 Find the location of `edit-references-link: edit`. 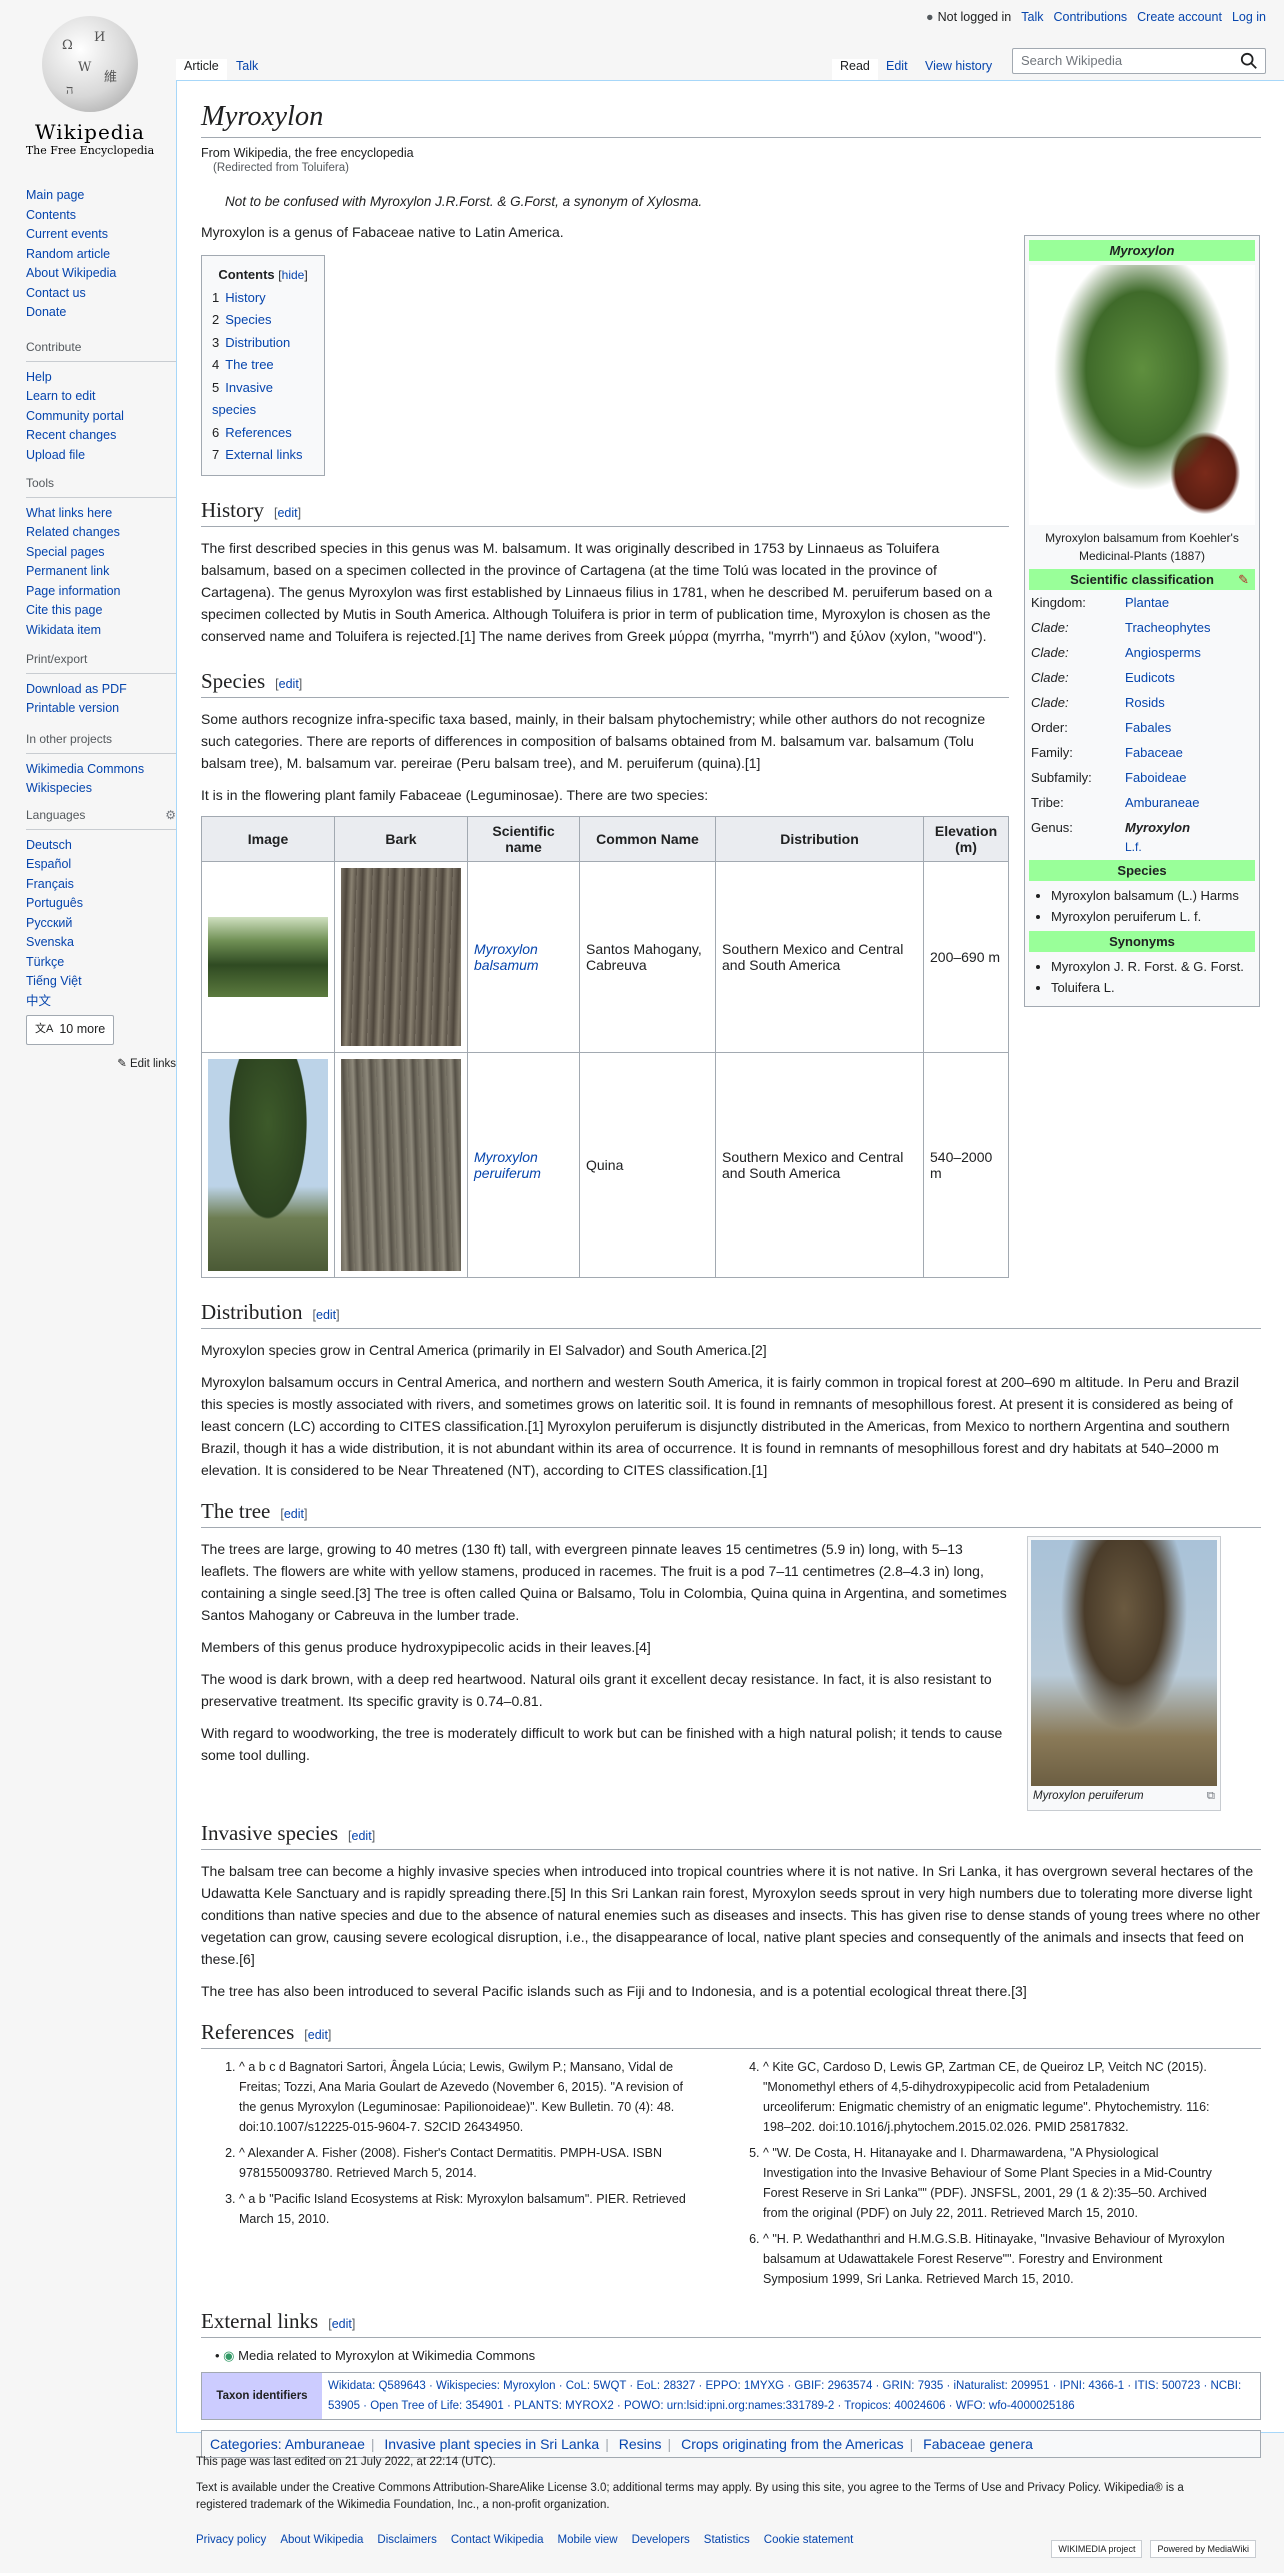

edit-references-link: edit is located at coordinates (318, 2035).